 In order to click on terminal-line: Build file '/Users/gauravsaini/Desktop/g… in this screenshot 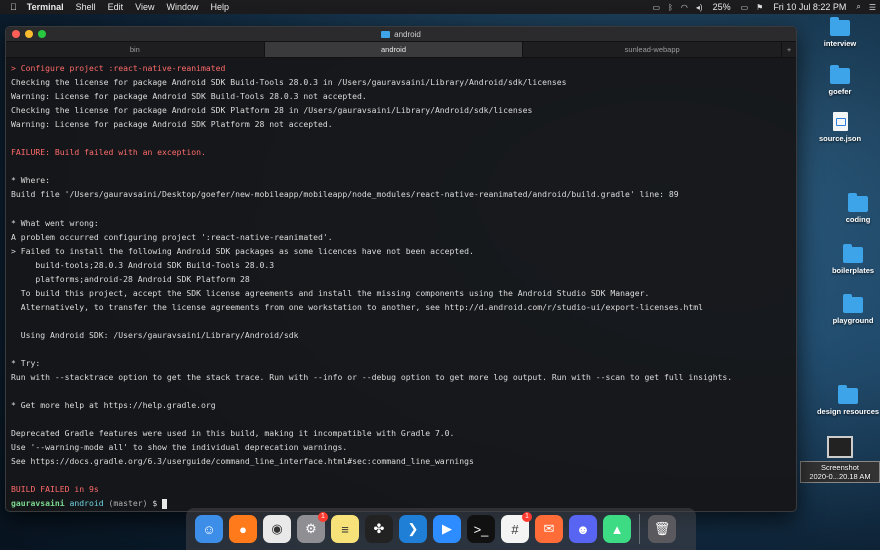, I will do `click(345, 194)`.